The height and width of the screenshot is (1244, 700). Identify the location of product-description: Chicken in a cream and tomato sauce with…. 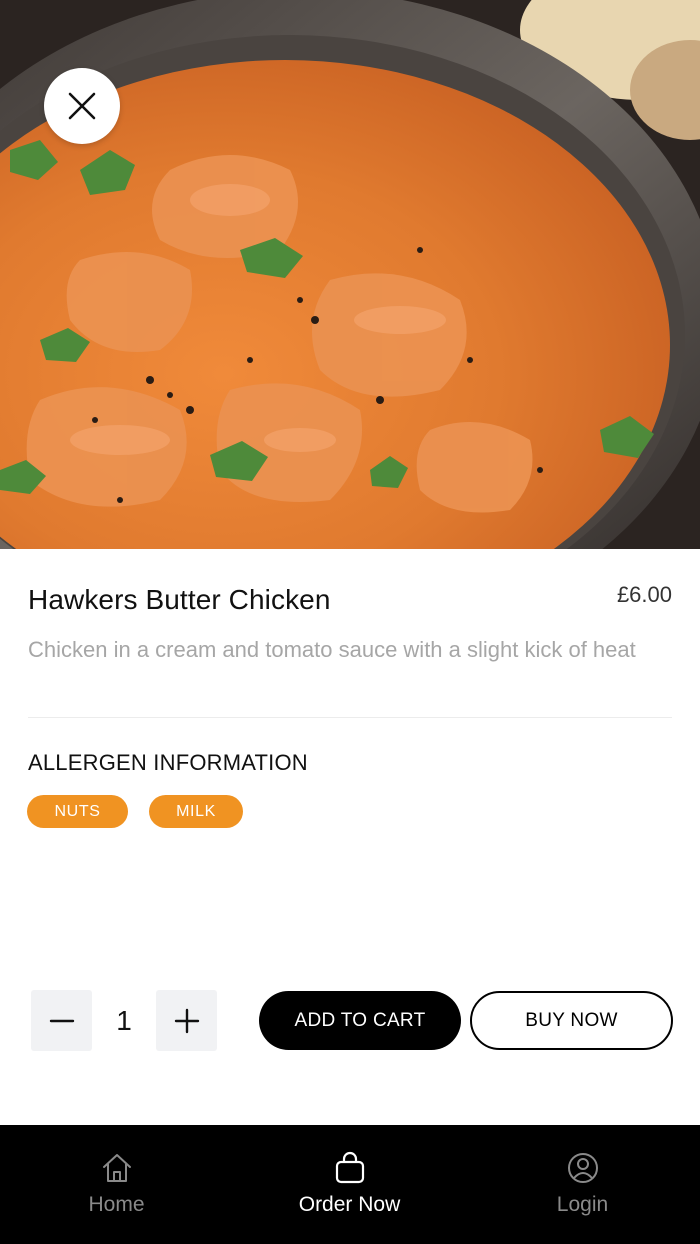
(332, 649).